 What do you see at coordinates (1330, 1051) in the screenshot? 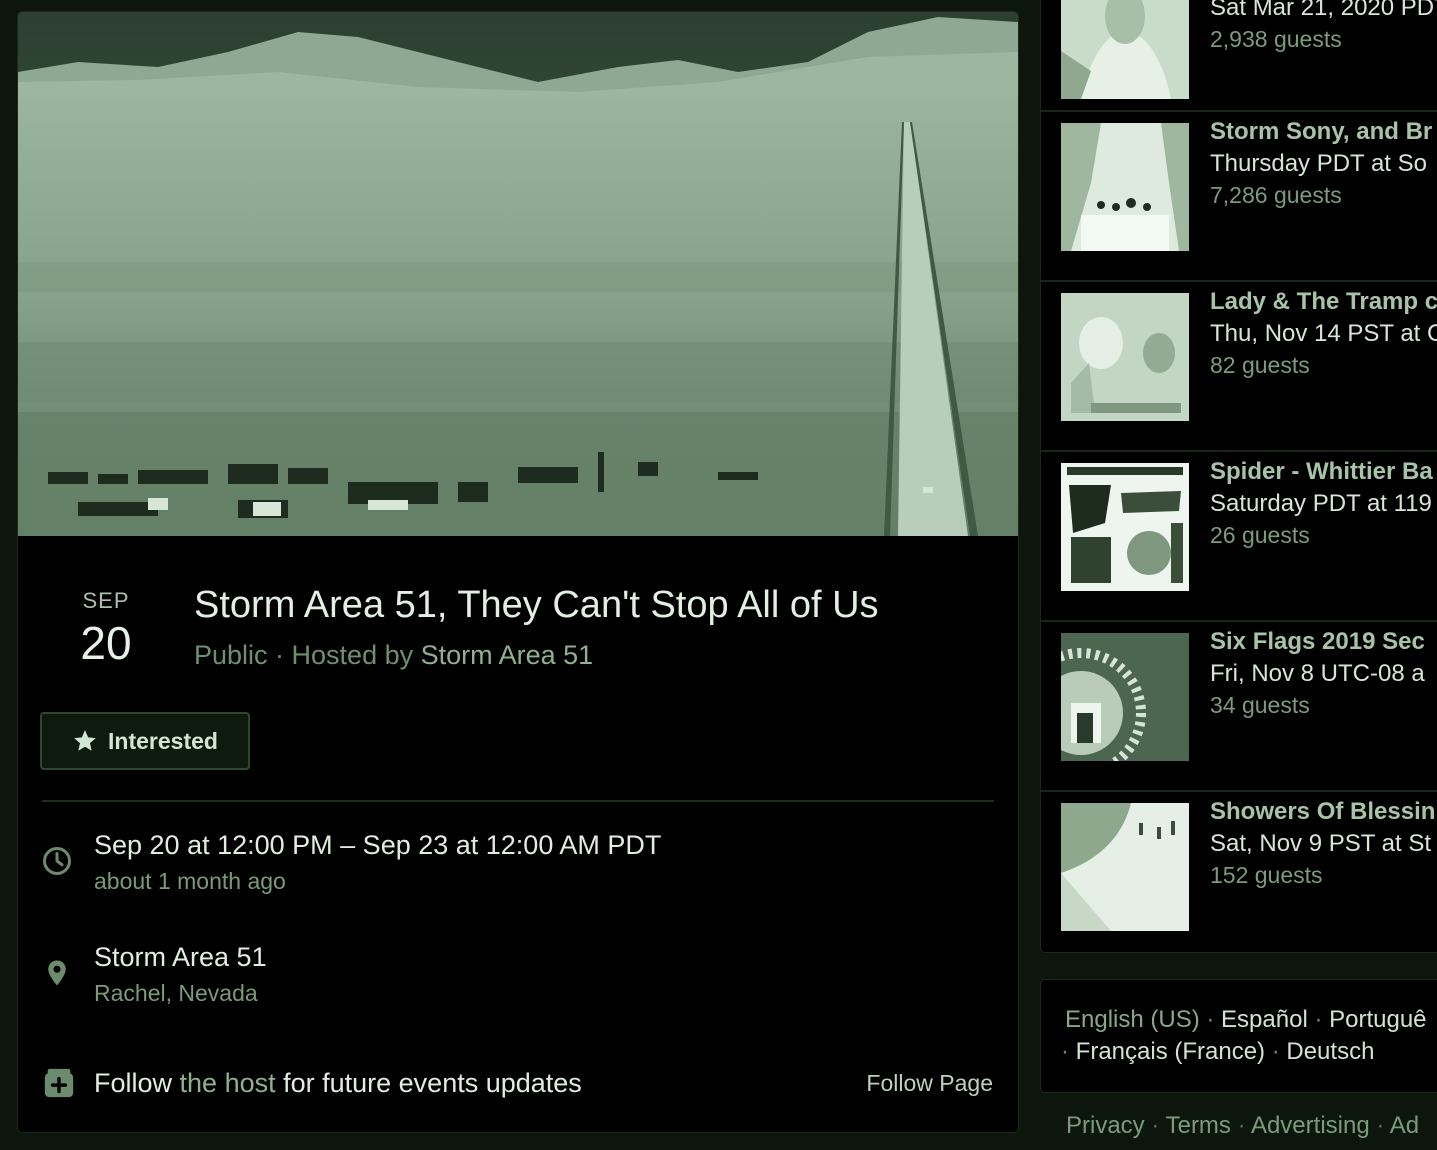
I see `language-option: Deutsch` at bounding box center [1330, 1051].